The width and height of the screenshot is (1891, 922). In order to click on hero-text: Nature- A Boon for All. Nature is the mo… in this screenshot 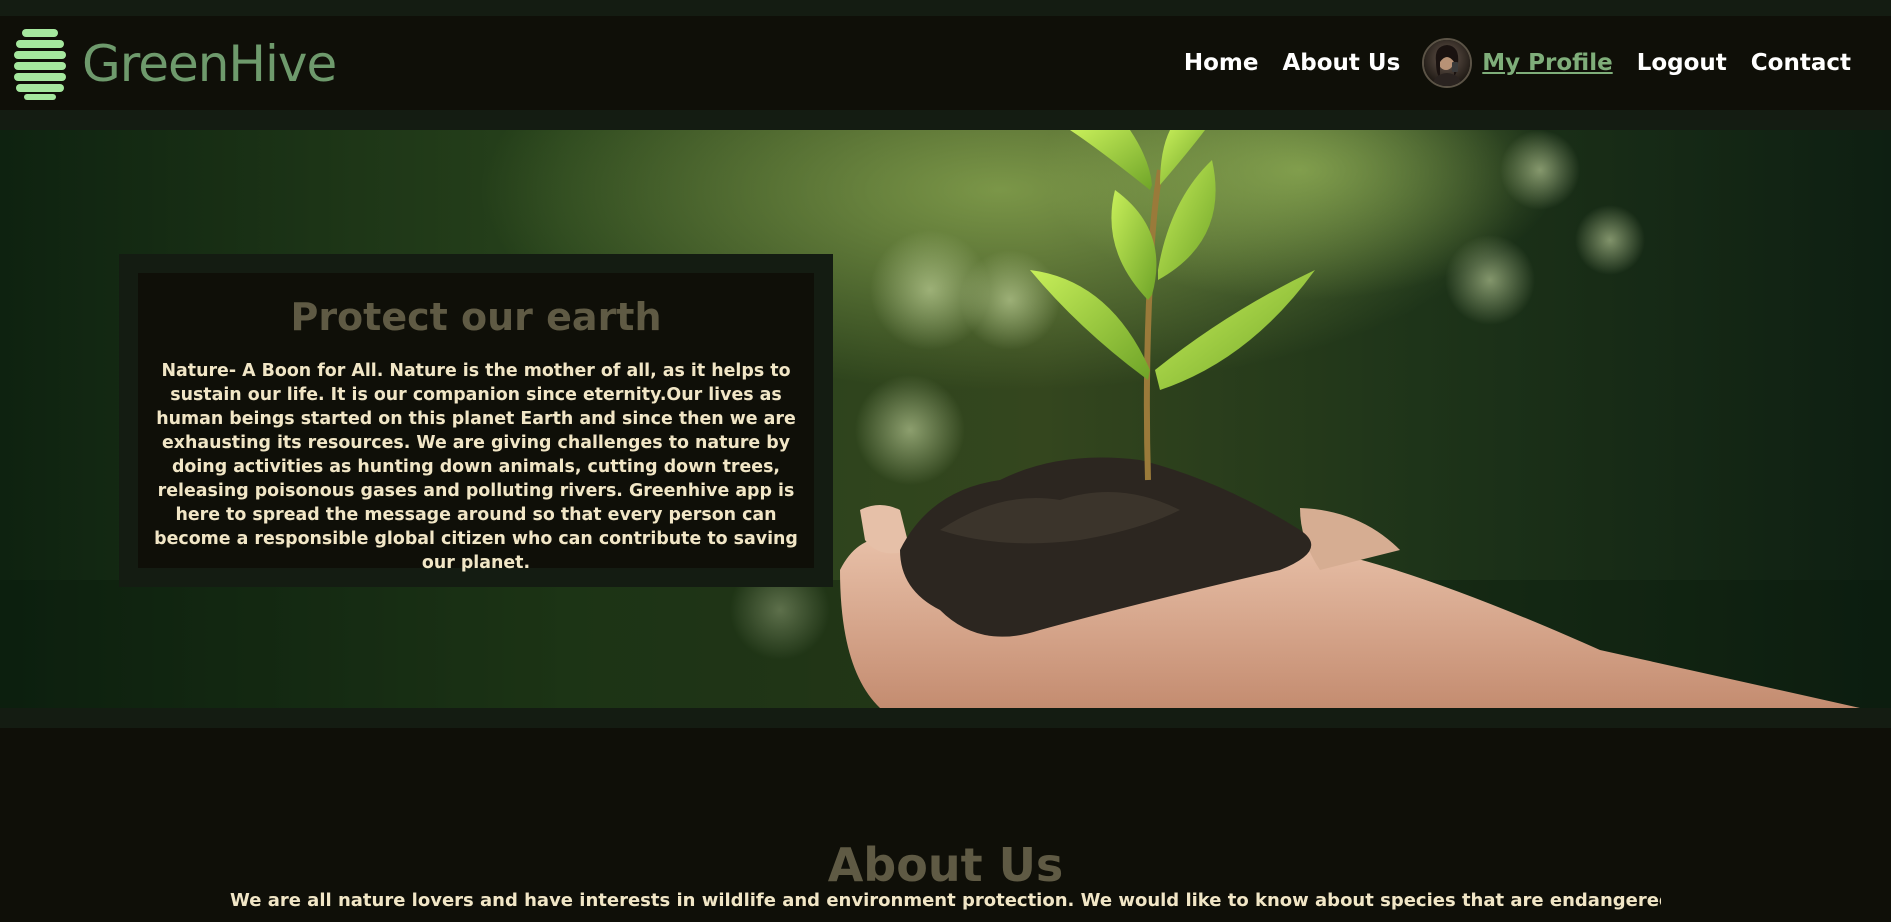, I will do `click(476, 467)`.